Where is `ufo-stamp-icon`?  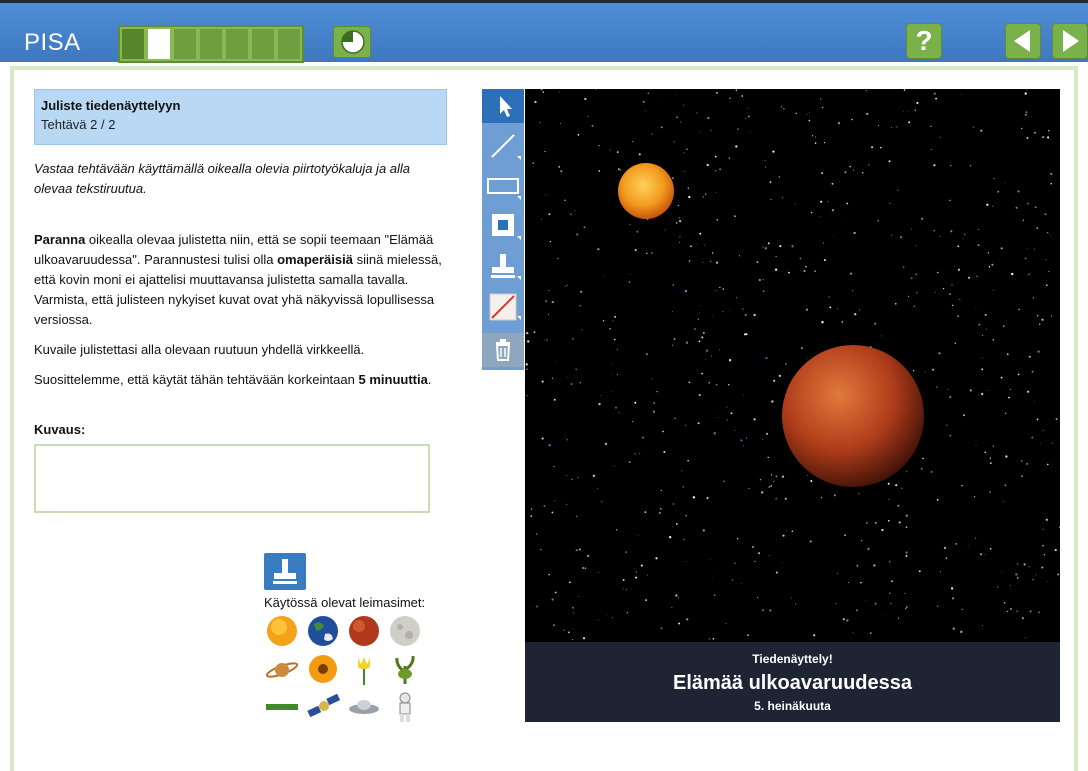
ufo-stamp-icon is located at coordinates (364, 707).